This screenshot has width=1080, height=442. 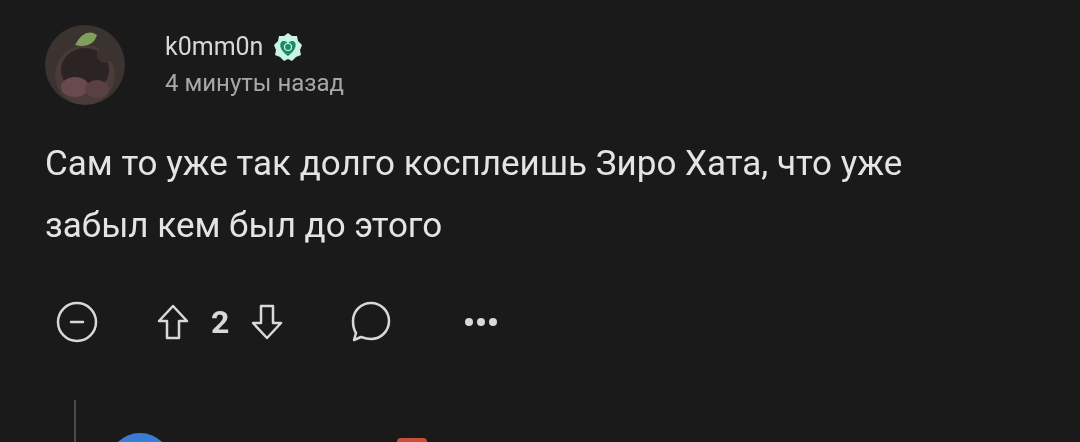 I want to click on heart-badge-icon, so click(x=288, y=47).